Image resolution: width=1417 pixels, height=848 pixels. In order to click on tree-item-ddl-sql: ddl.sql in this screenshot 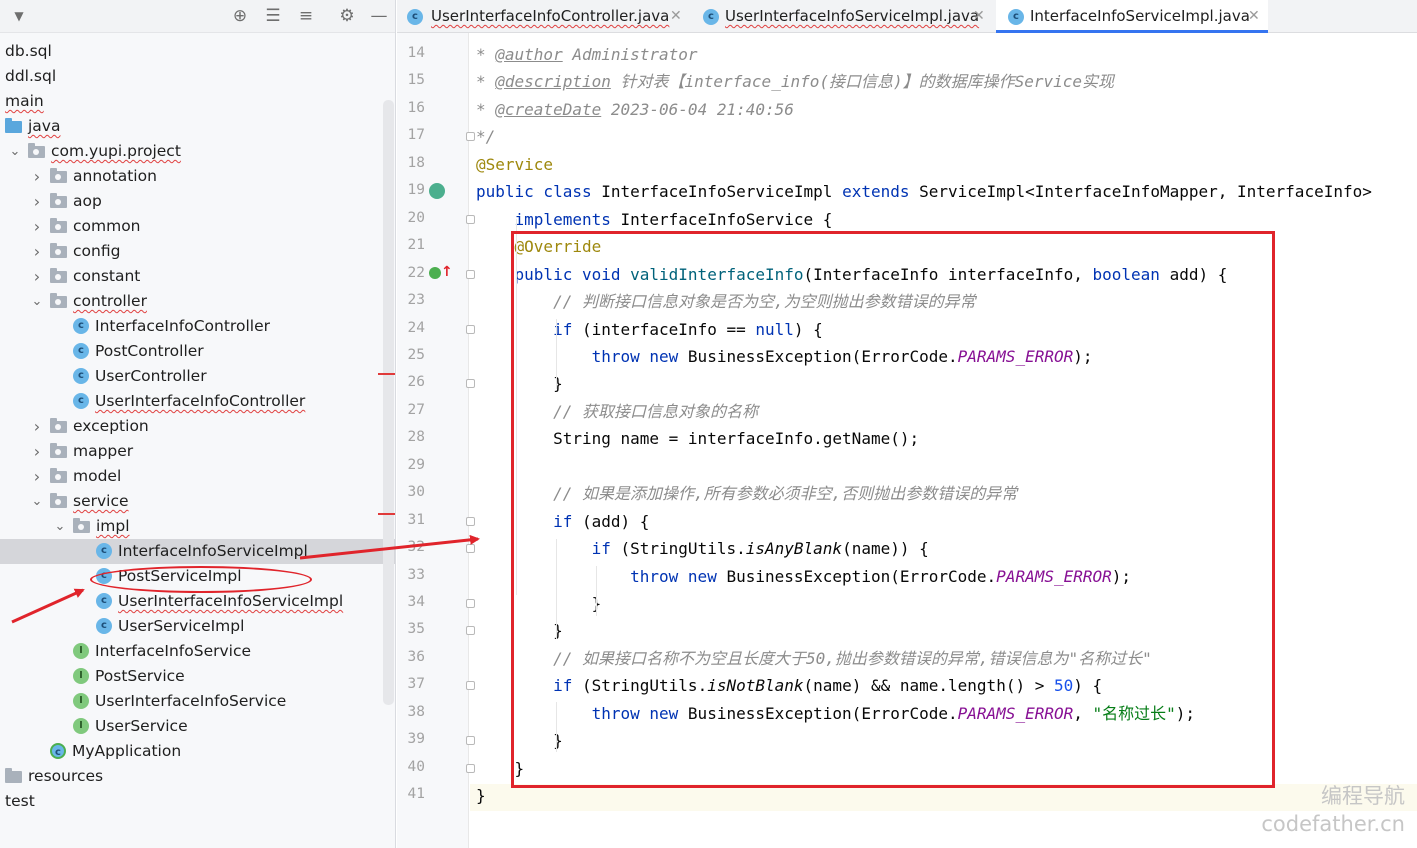, I will do `click(197, 76)`.